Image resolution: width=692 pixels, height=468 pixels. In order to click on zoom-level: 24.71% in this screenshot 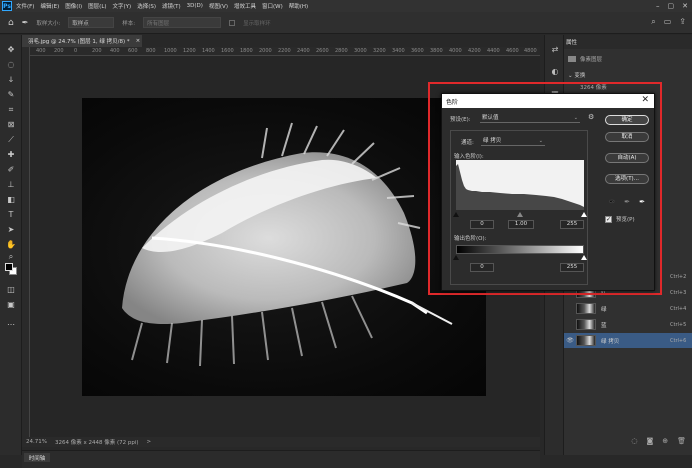, I will do `click(36, 442)`.